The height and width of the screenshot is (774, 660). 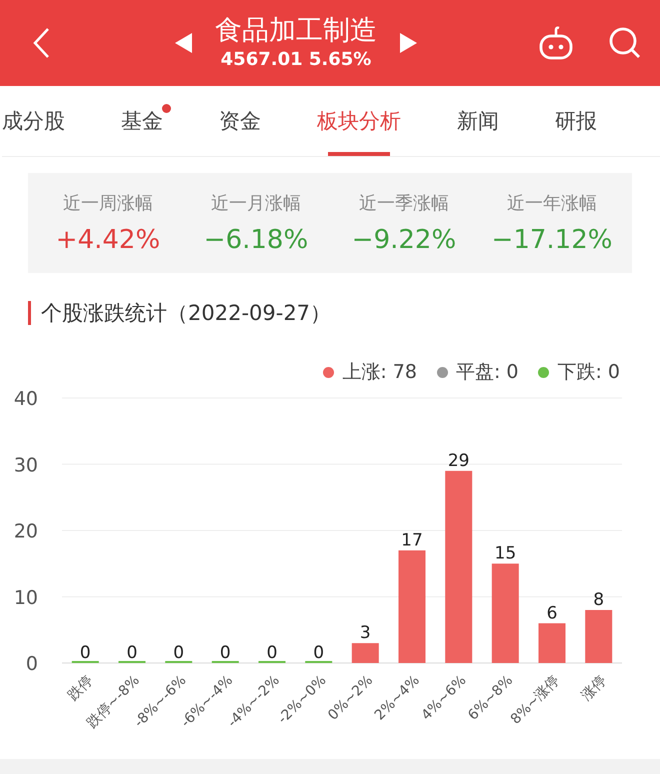 I want to click on tab: 基金, so click(x=142, y=121).